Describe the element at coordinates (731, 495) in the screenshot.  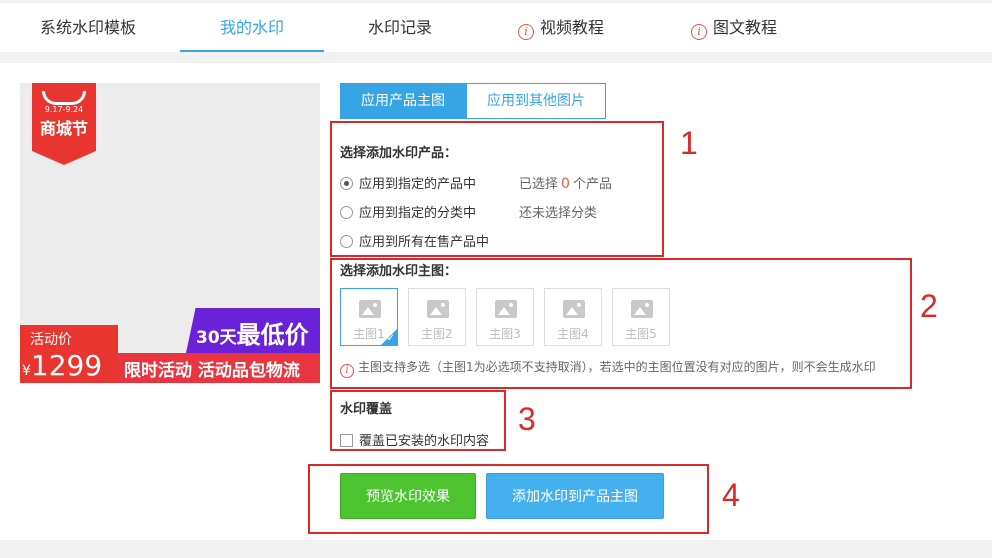
I see `annotation-number-4: 4` at that location.